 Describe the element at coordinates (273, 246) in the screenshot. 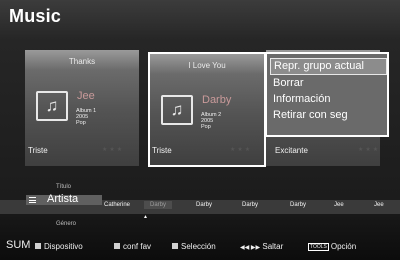

I see `help-skip-label: Saltar` at that location.